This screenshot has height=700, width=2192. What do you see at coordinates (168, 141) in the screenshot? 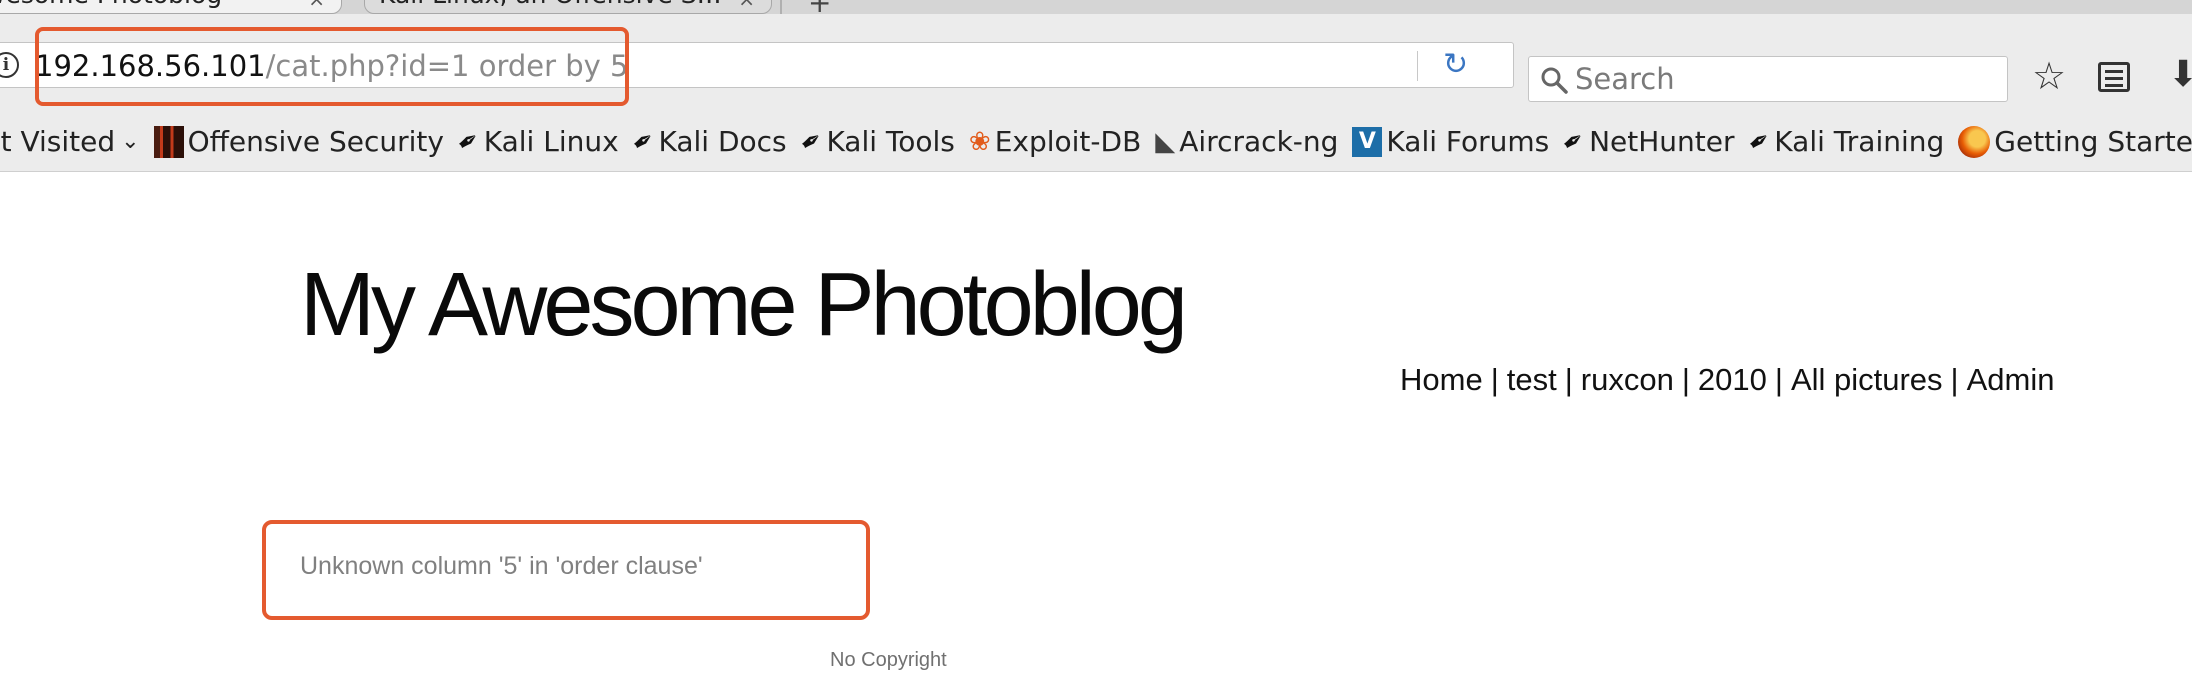
I see `offensive-security-icon` at bounding box center [168, 141].